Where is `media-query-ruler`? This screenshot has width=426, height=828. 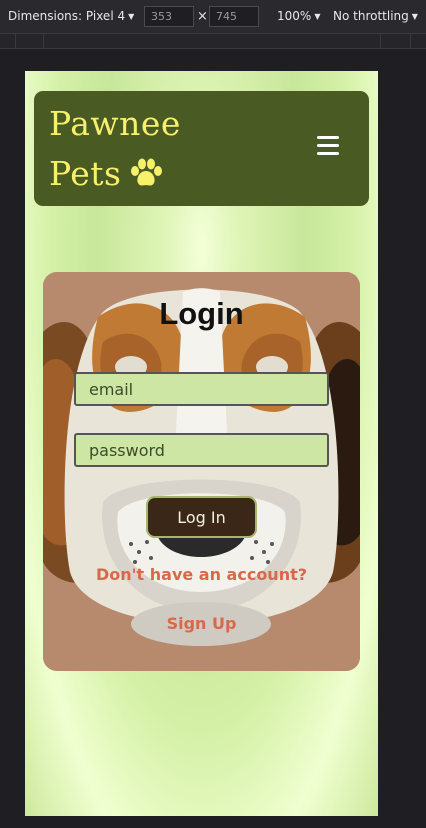
media-query-ruler is located at coordinates (213, 41).